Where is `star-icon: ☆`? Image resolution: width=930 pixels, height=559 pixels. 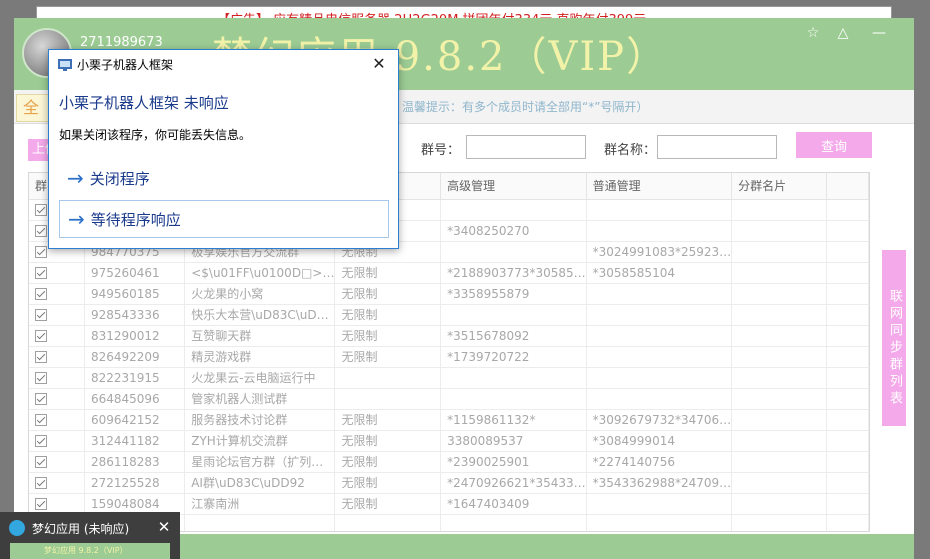
star-icon: ☆ is located at coordinates (813, 33).